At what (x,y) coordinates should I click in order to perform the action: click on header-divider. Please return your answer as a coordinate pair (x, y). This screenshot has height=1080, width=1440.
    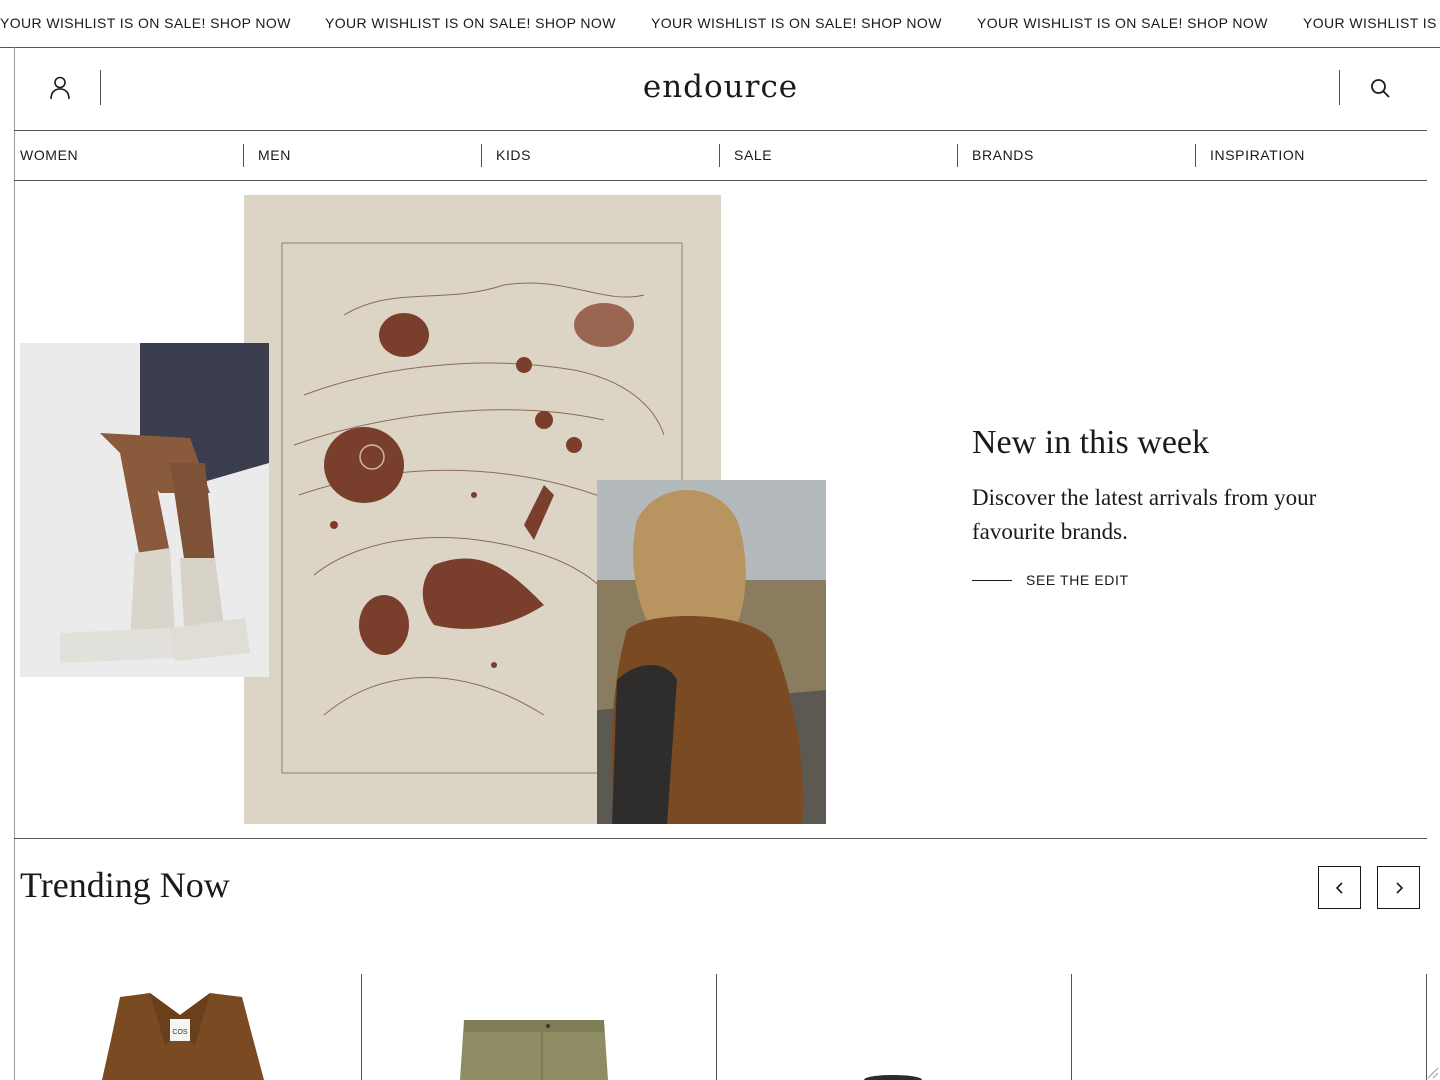
    Looking at the image, I should click on (1339, 87).